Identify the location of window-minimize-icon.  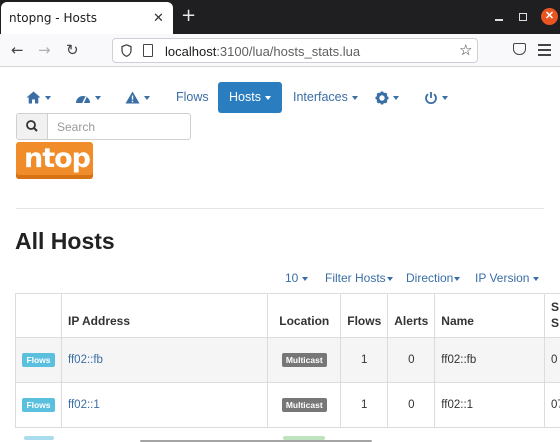
(499, 20).